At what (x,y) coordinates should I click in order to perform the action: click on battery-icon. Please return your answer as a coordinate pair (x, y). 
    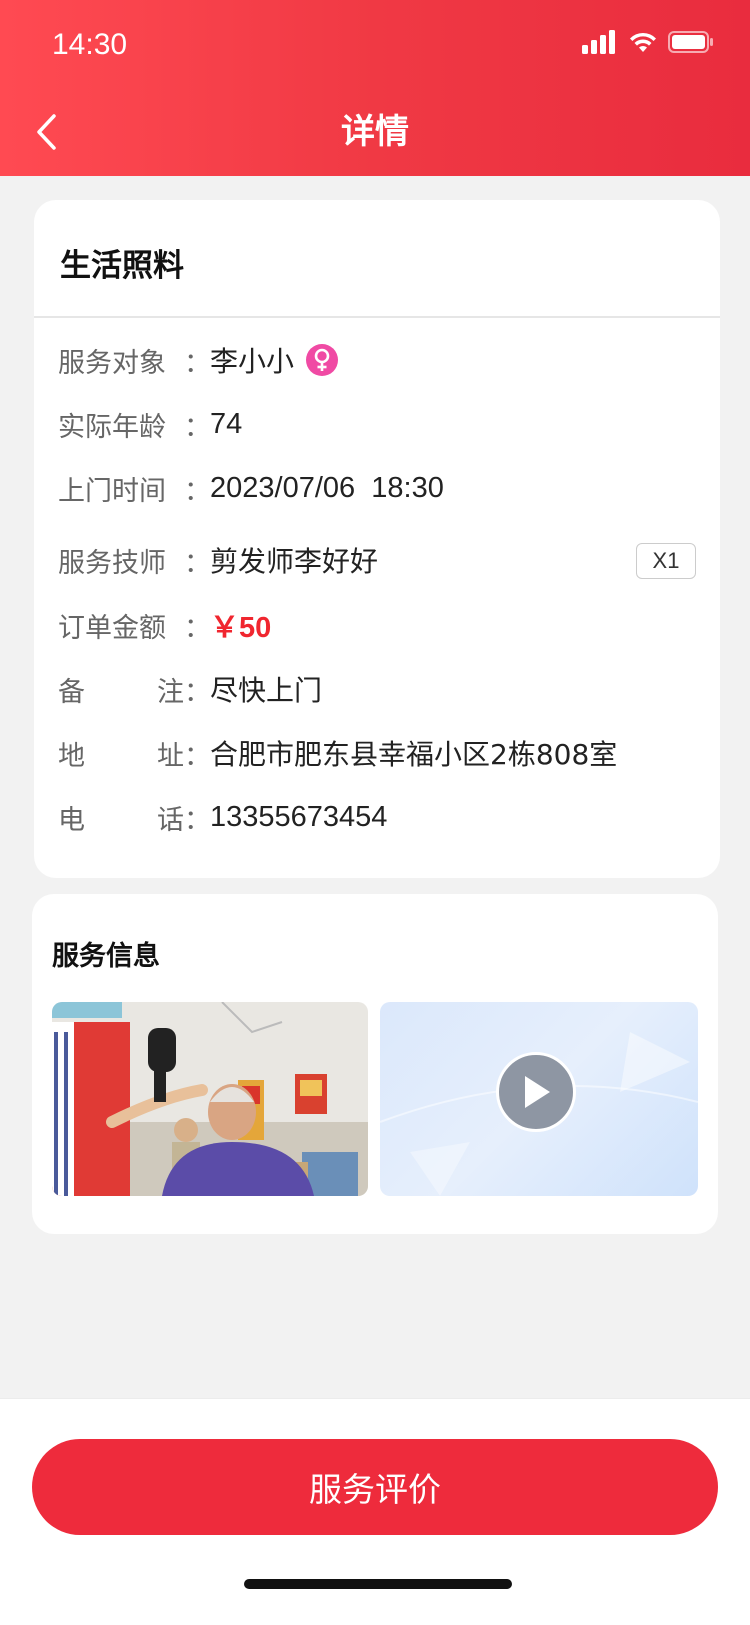
    Looking at the image, I should click on (690, 42).